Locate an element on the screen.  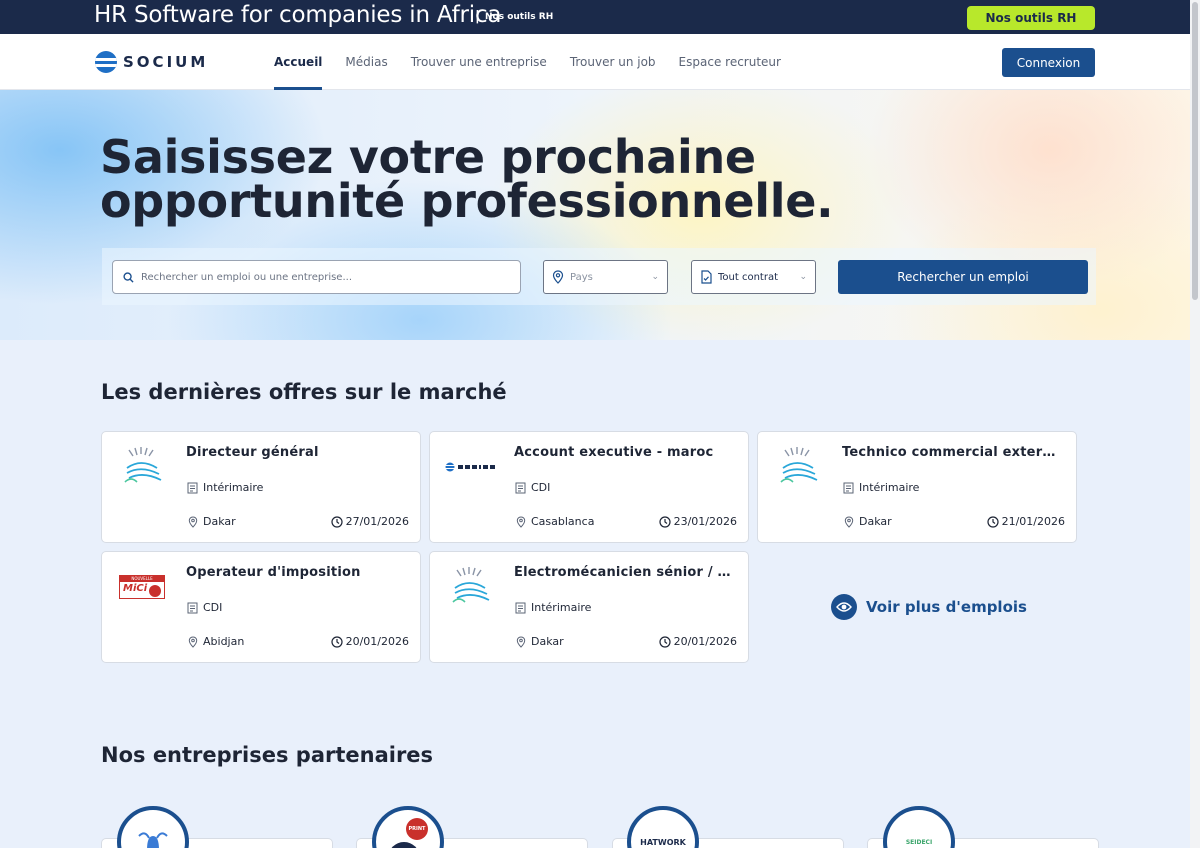
job-city: Casablanca is located at coordinates (563, 521).